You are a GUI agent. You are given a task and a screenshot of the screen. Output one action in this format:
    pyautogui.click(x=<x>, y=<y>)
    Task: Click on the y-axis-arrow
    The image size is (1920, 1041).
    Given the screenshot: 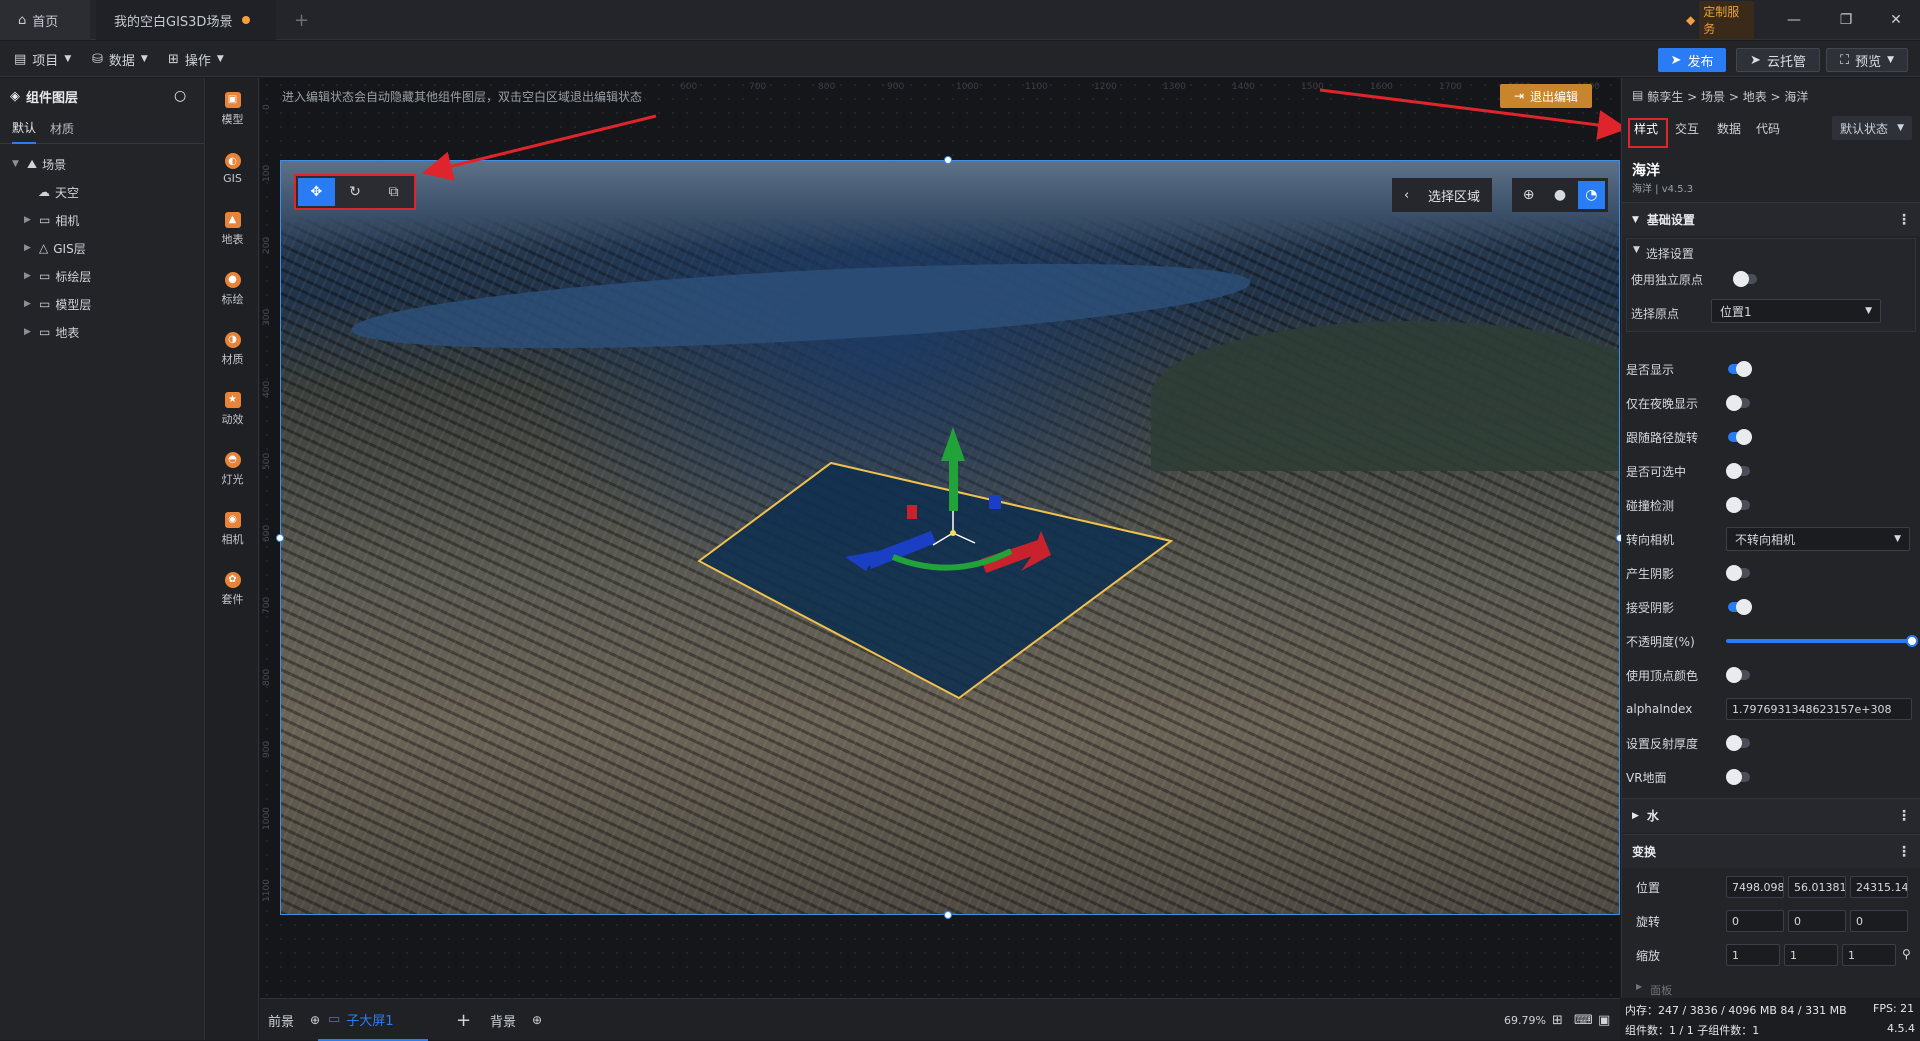 What is the action you would take?
    pyautogui.click(x=953, y=444)
    